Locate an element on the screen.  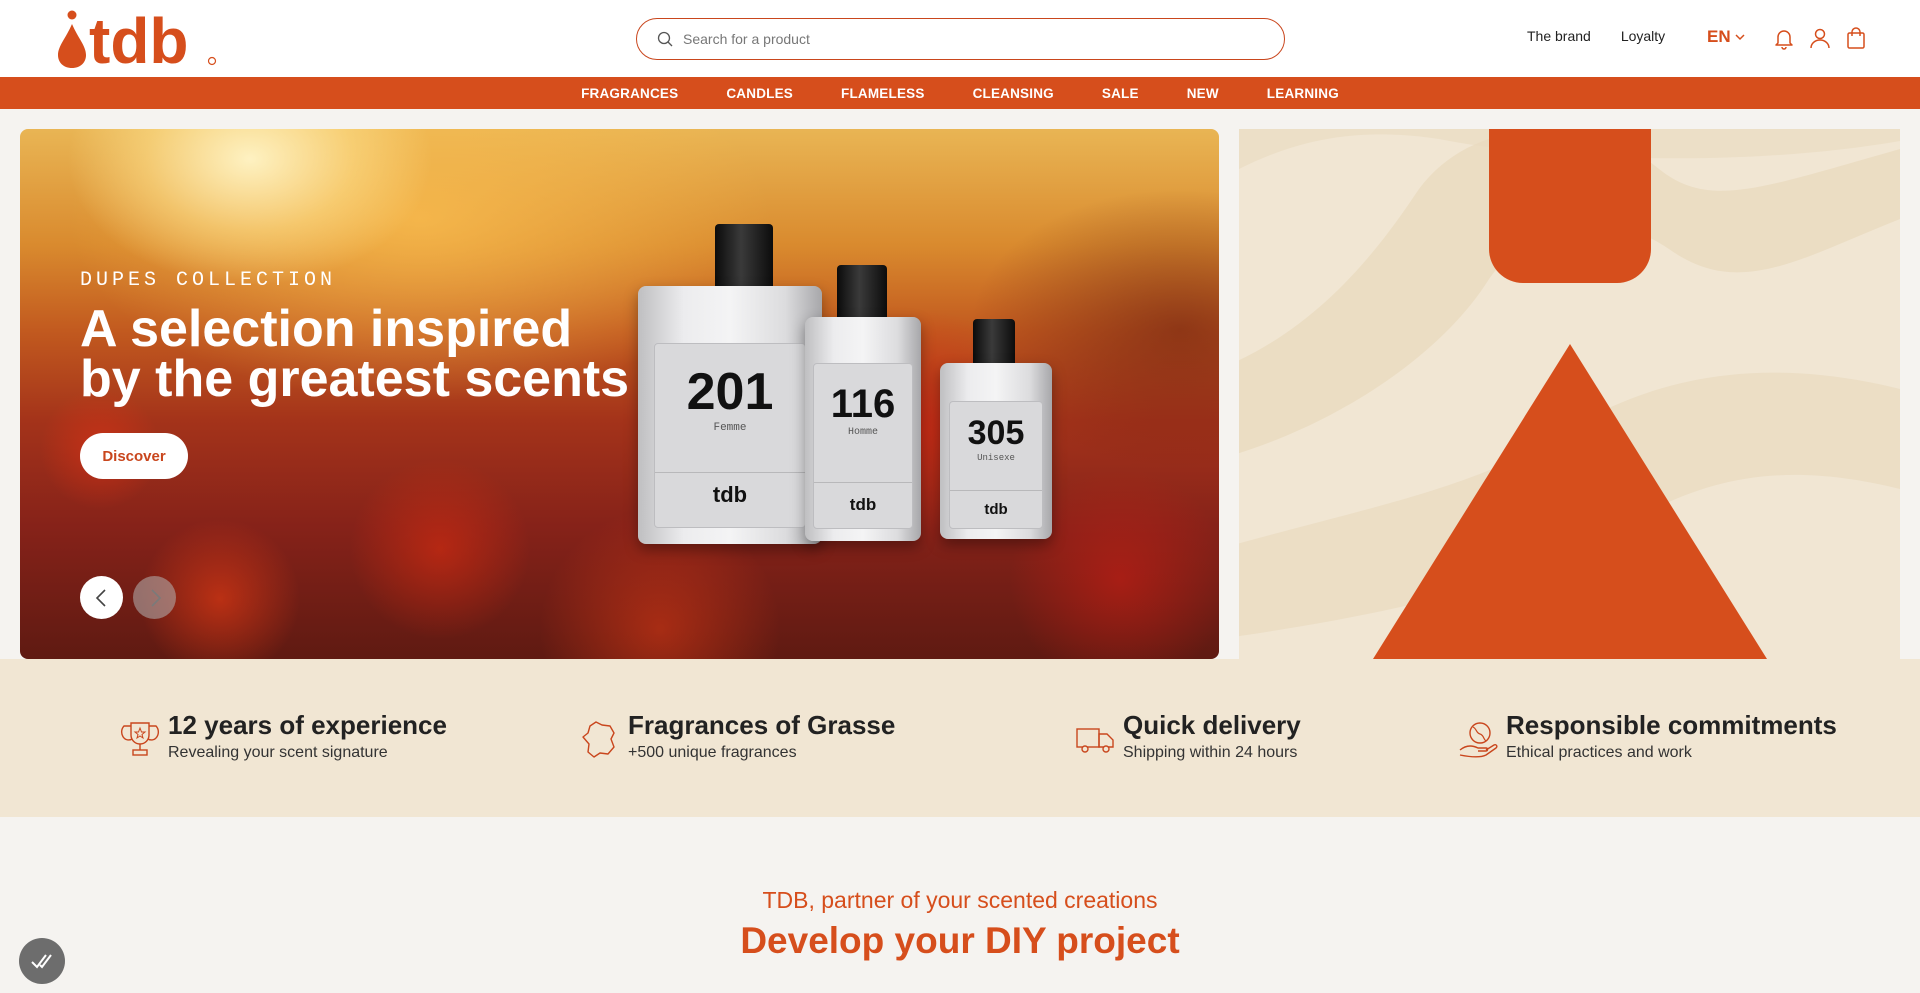
france-map-icon is located at coordinates (598, 739).